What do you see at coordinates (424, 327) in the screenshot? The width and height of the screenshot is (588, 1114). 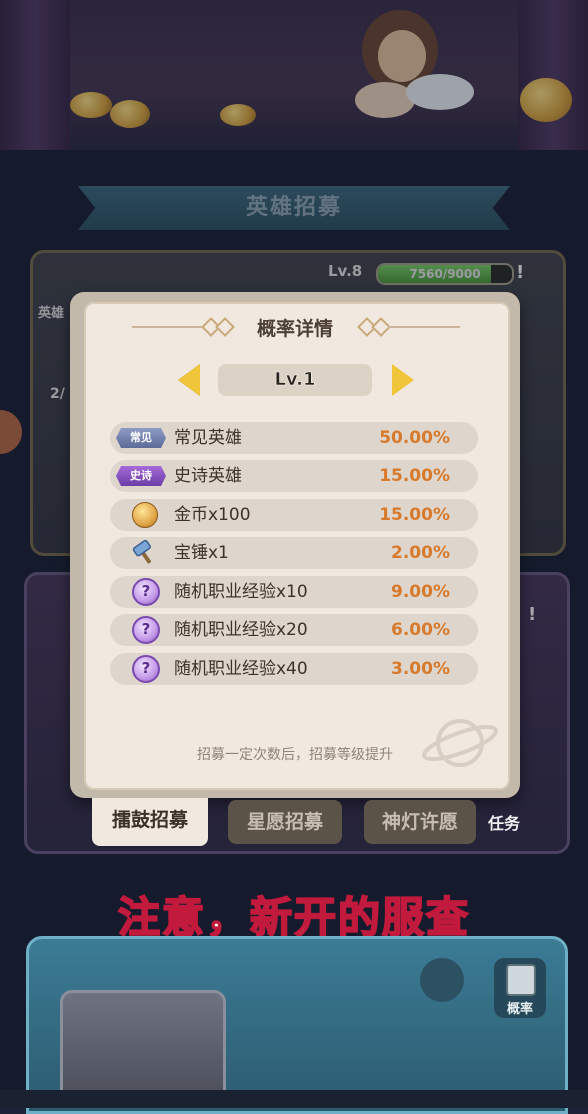 I see `title-deco-line` at bounding box center [424, 327].